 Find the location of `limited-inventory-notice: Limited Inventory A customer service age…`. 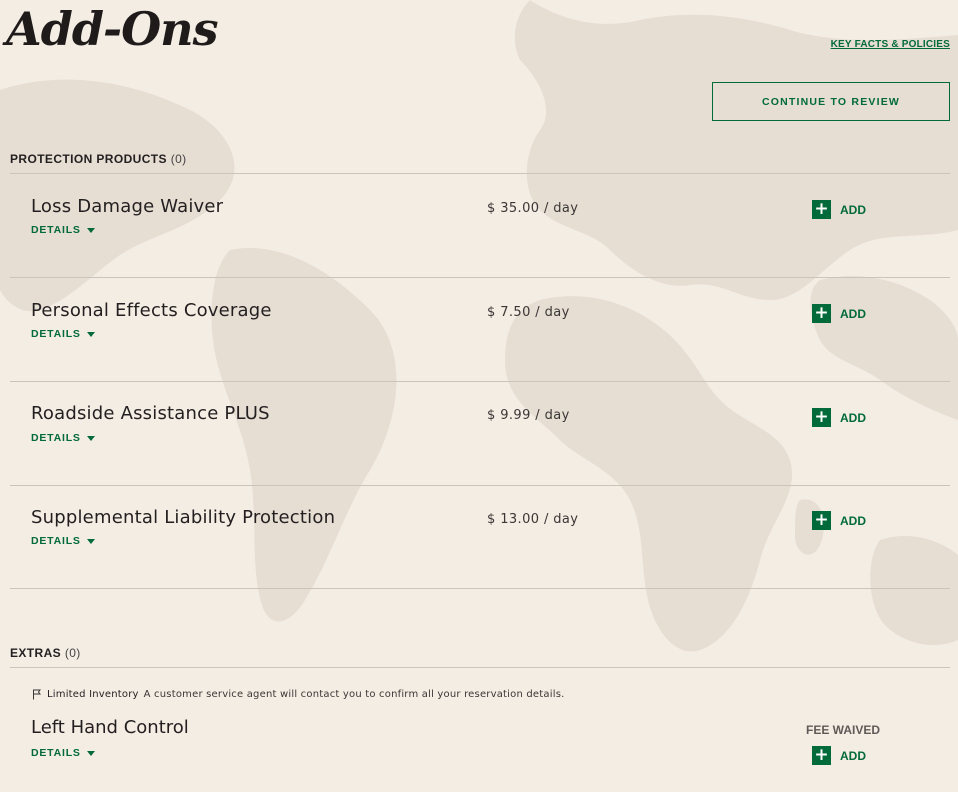

limited-inventory-notice: Limited Inventory A customer service age… is located at coordinates (298, 694).